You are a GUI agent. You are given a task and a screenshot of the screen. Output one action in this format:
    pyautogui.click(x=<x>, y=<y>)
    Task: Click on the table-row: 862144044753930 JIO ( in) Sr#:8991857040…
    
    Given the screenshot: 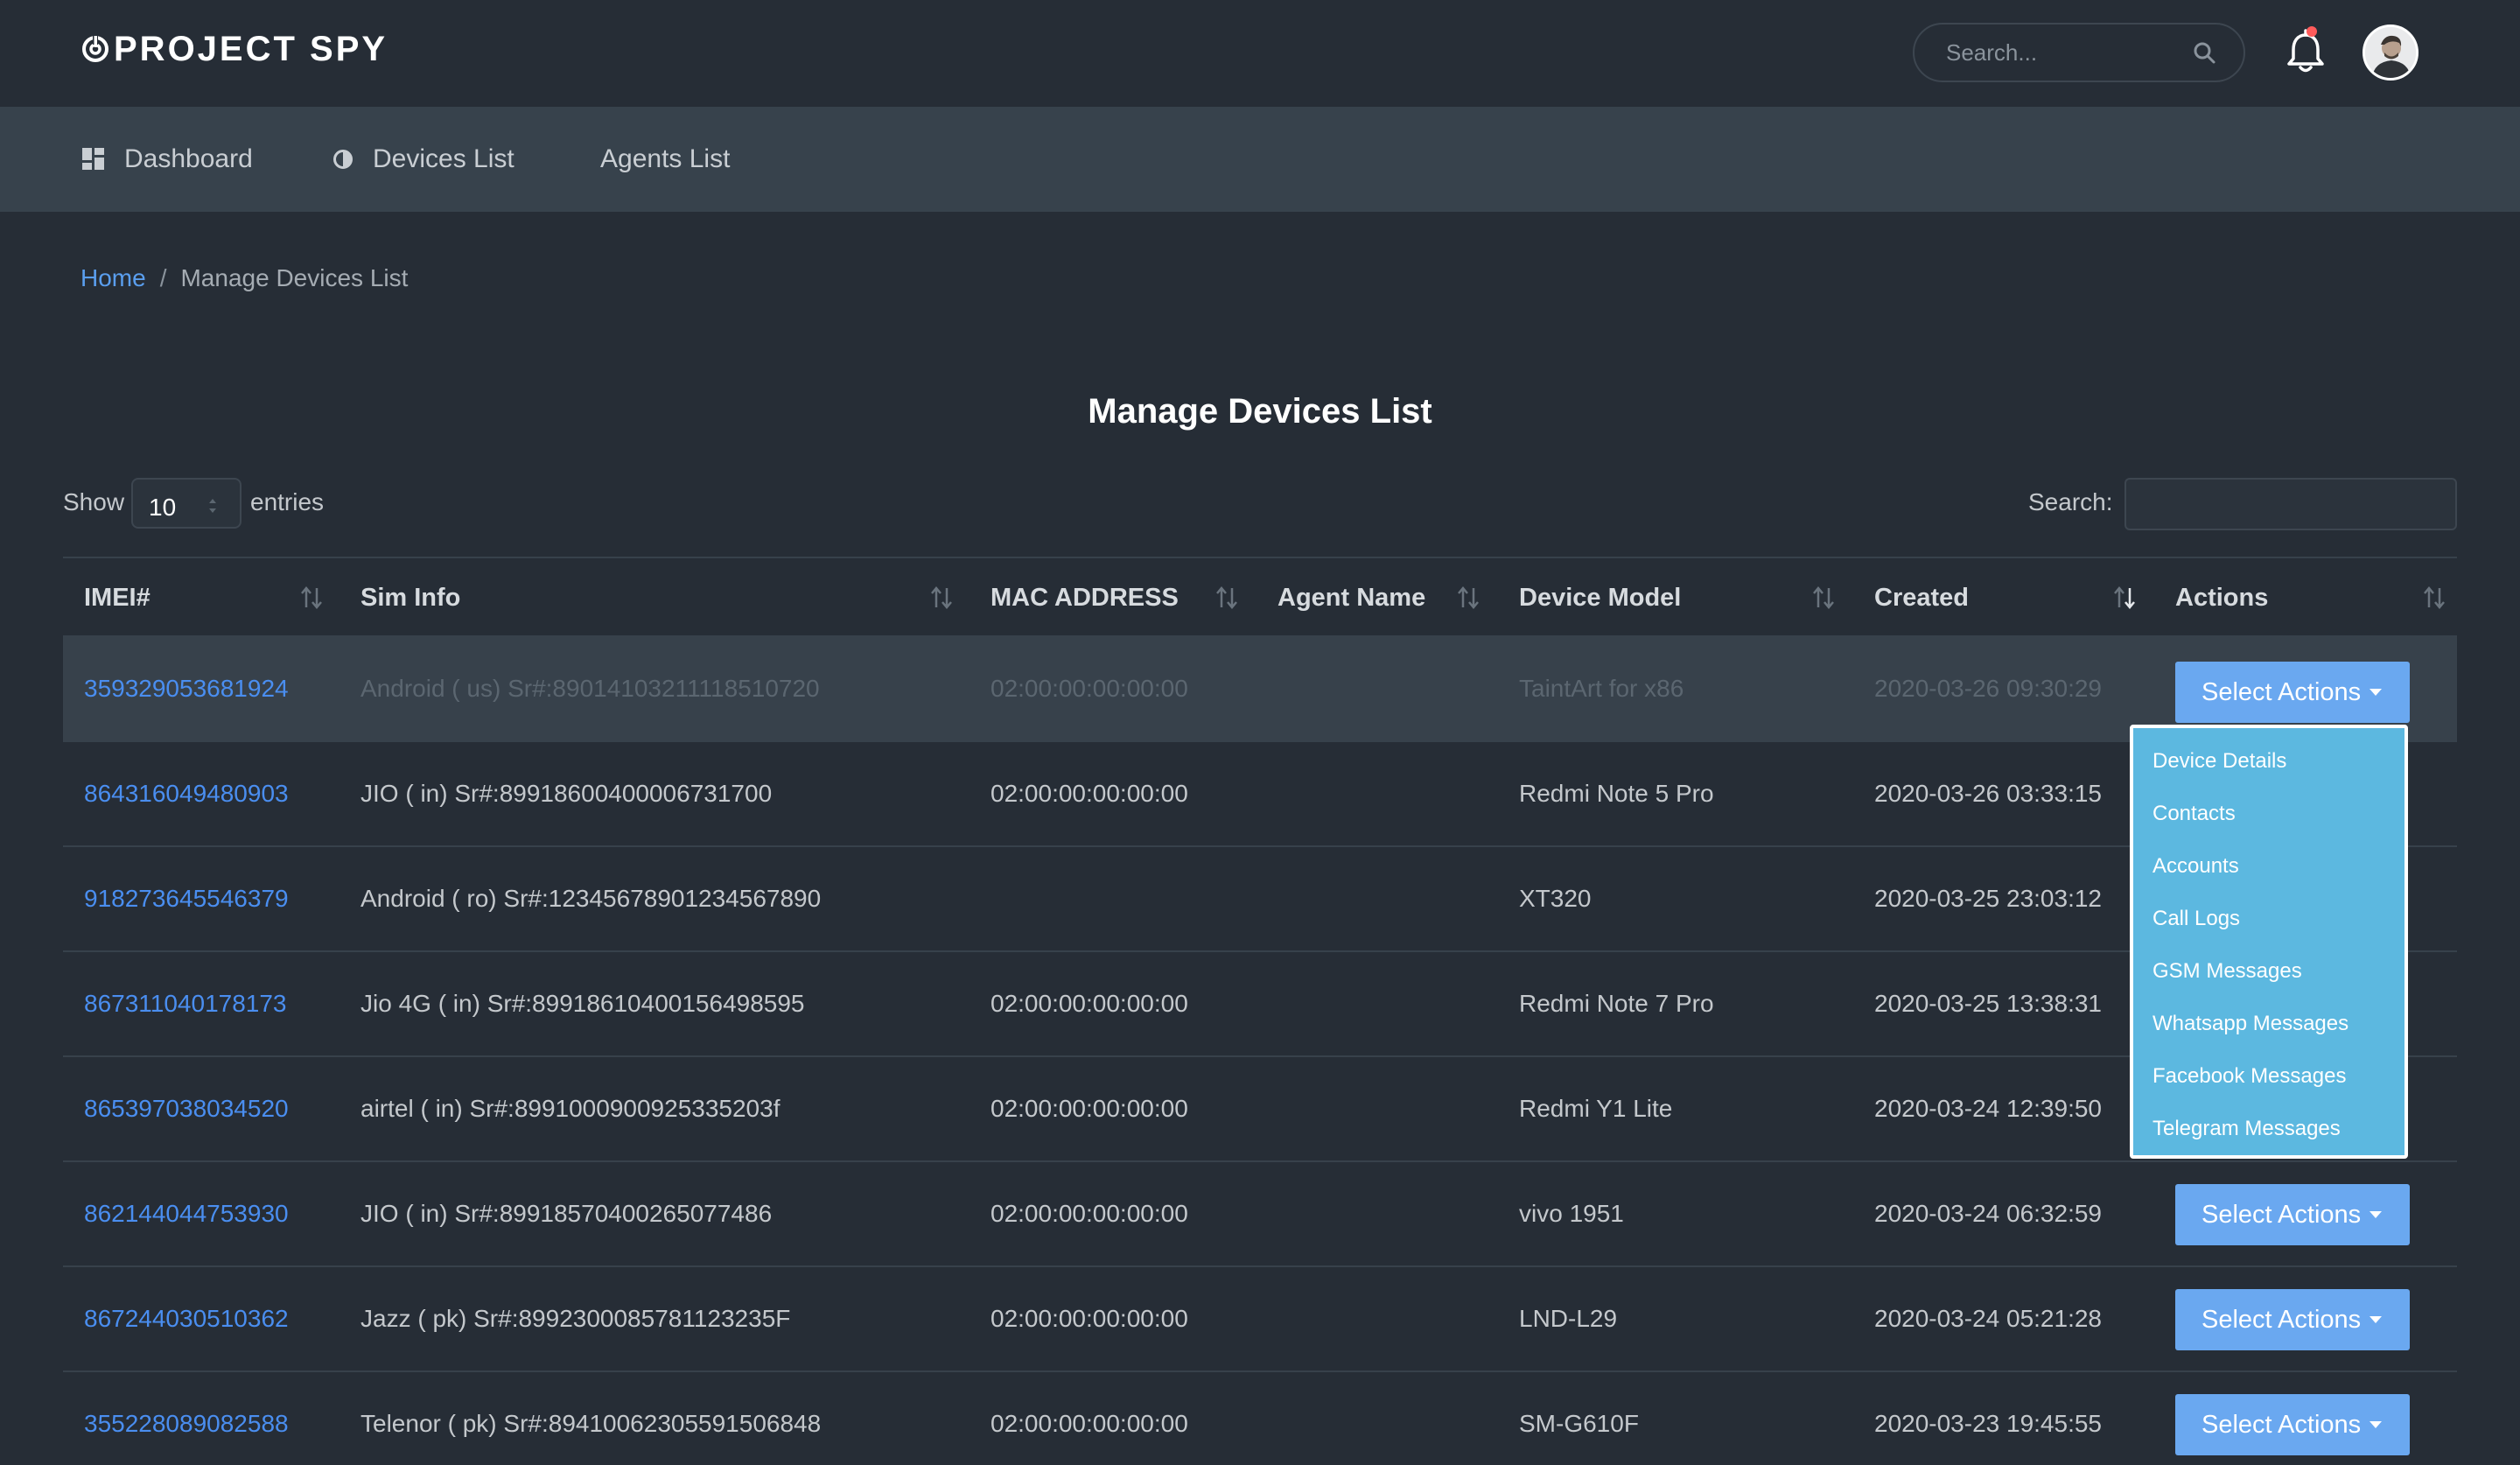 What is the action you would take?
    pyautogui.click(x=1260, y=1214)
    